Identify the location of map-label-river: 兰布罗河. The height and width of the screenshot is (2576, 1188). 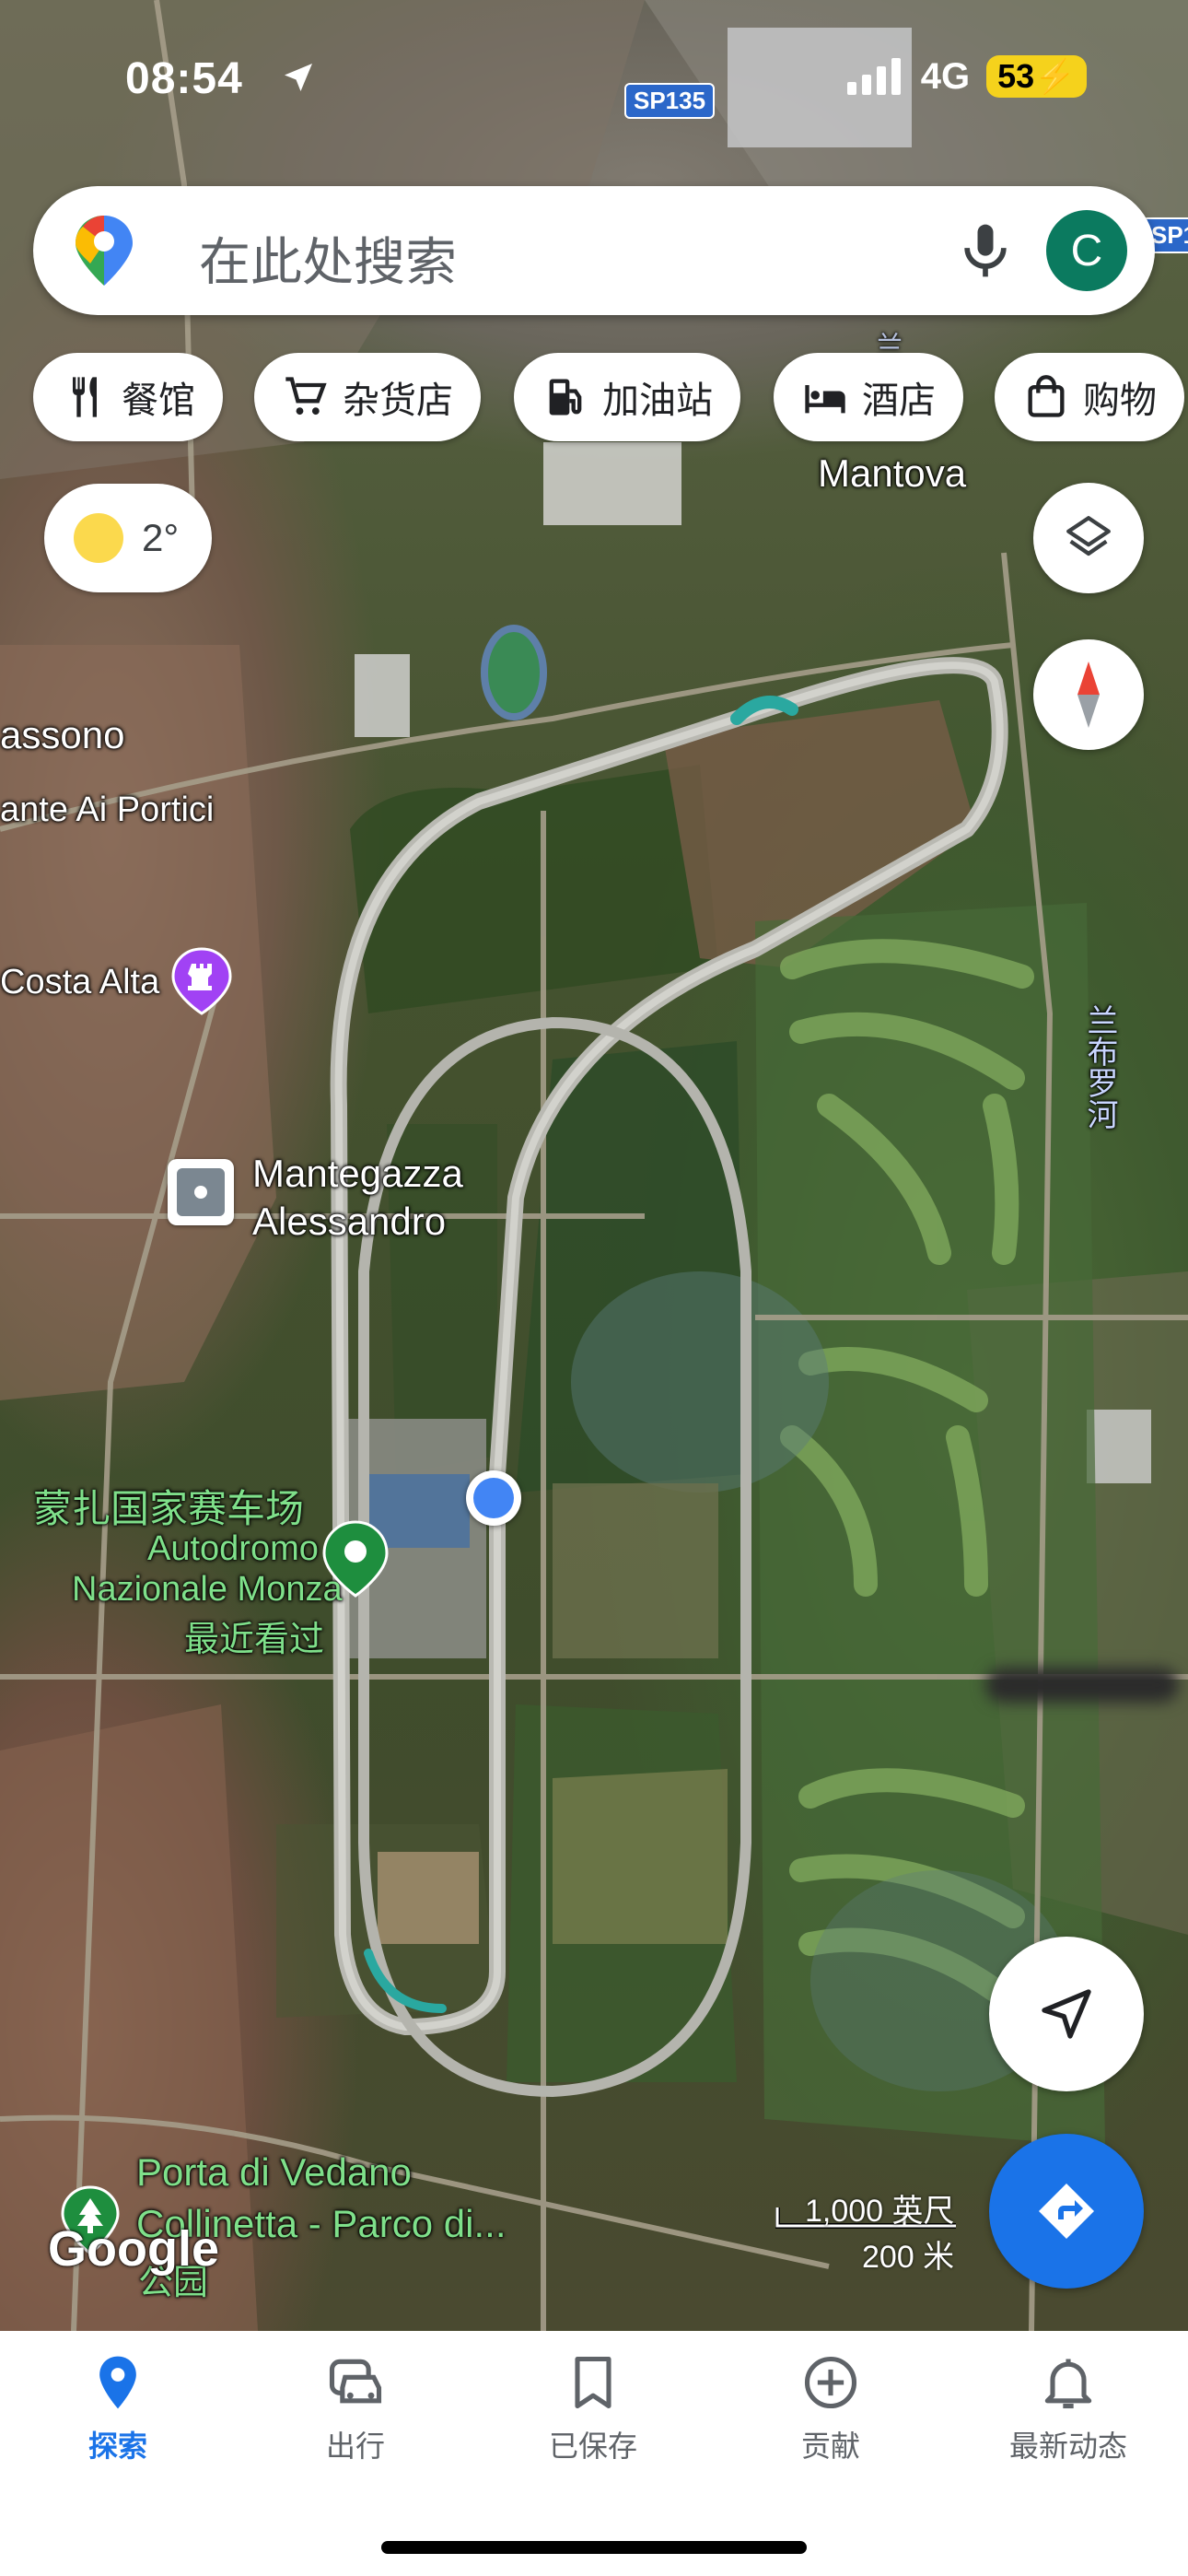
(1099, 1067).